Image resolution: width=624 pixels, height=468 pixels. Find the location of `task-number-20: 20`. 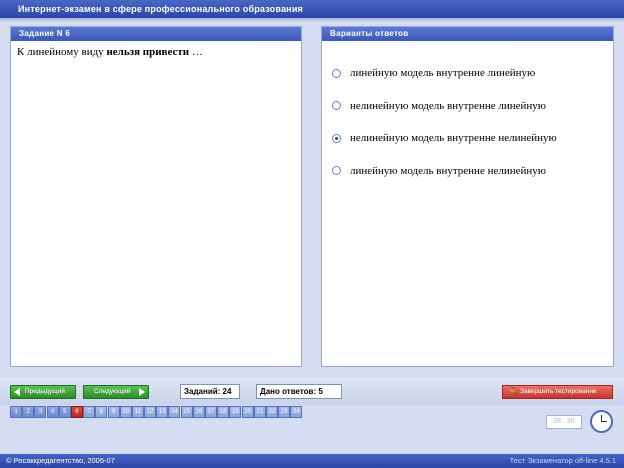

task-number-20: 20 is located at coordinates (247, 412).